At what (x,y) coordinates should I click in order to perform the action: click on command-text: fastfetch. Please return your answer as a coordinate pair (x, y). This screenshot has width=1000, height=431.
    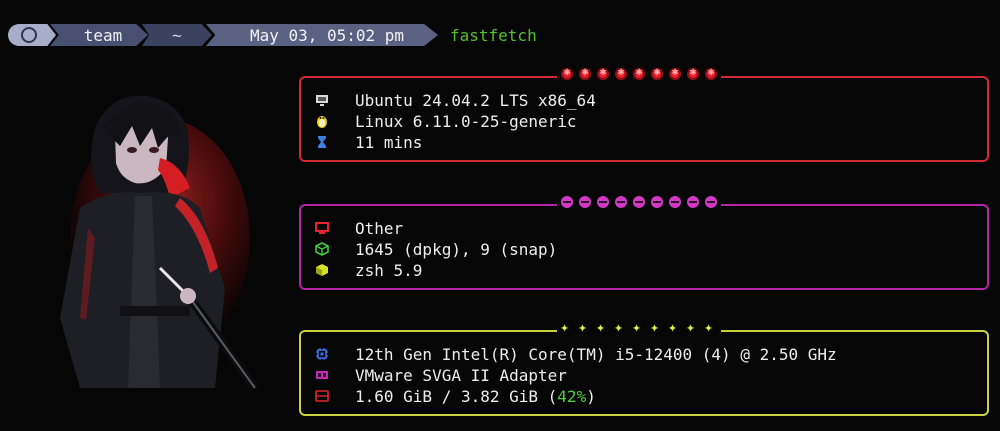
    Looking at the image, I should click on (493, 35).